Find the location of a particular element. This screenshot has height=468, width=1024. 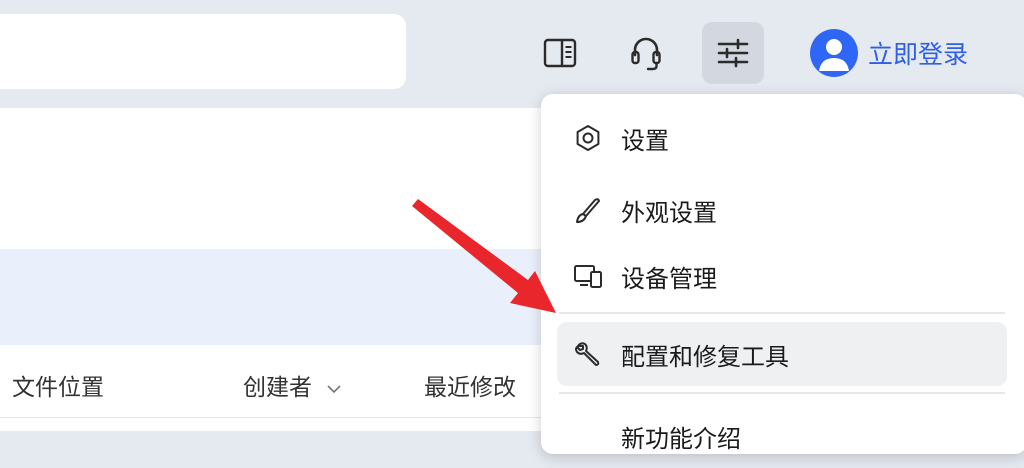

menu-item-appearance: 外观设置 is located at coordinates (782, 210).